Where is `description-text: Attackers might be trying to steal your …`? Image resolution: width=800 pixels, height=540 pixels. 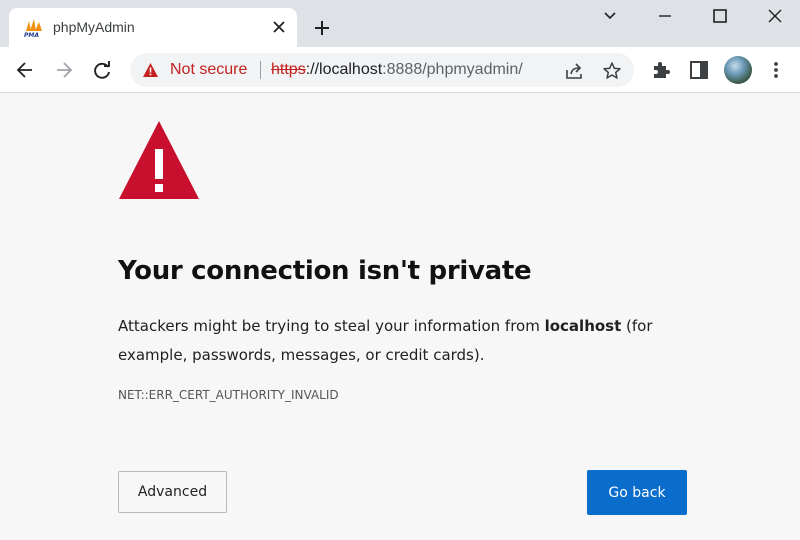
description-text: Attackers might be trying to steal your … is located at coordinates (331, 326).